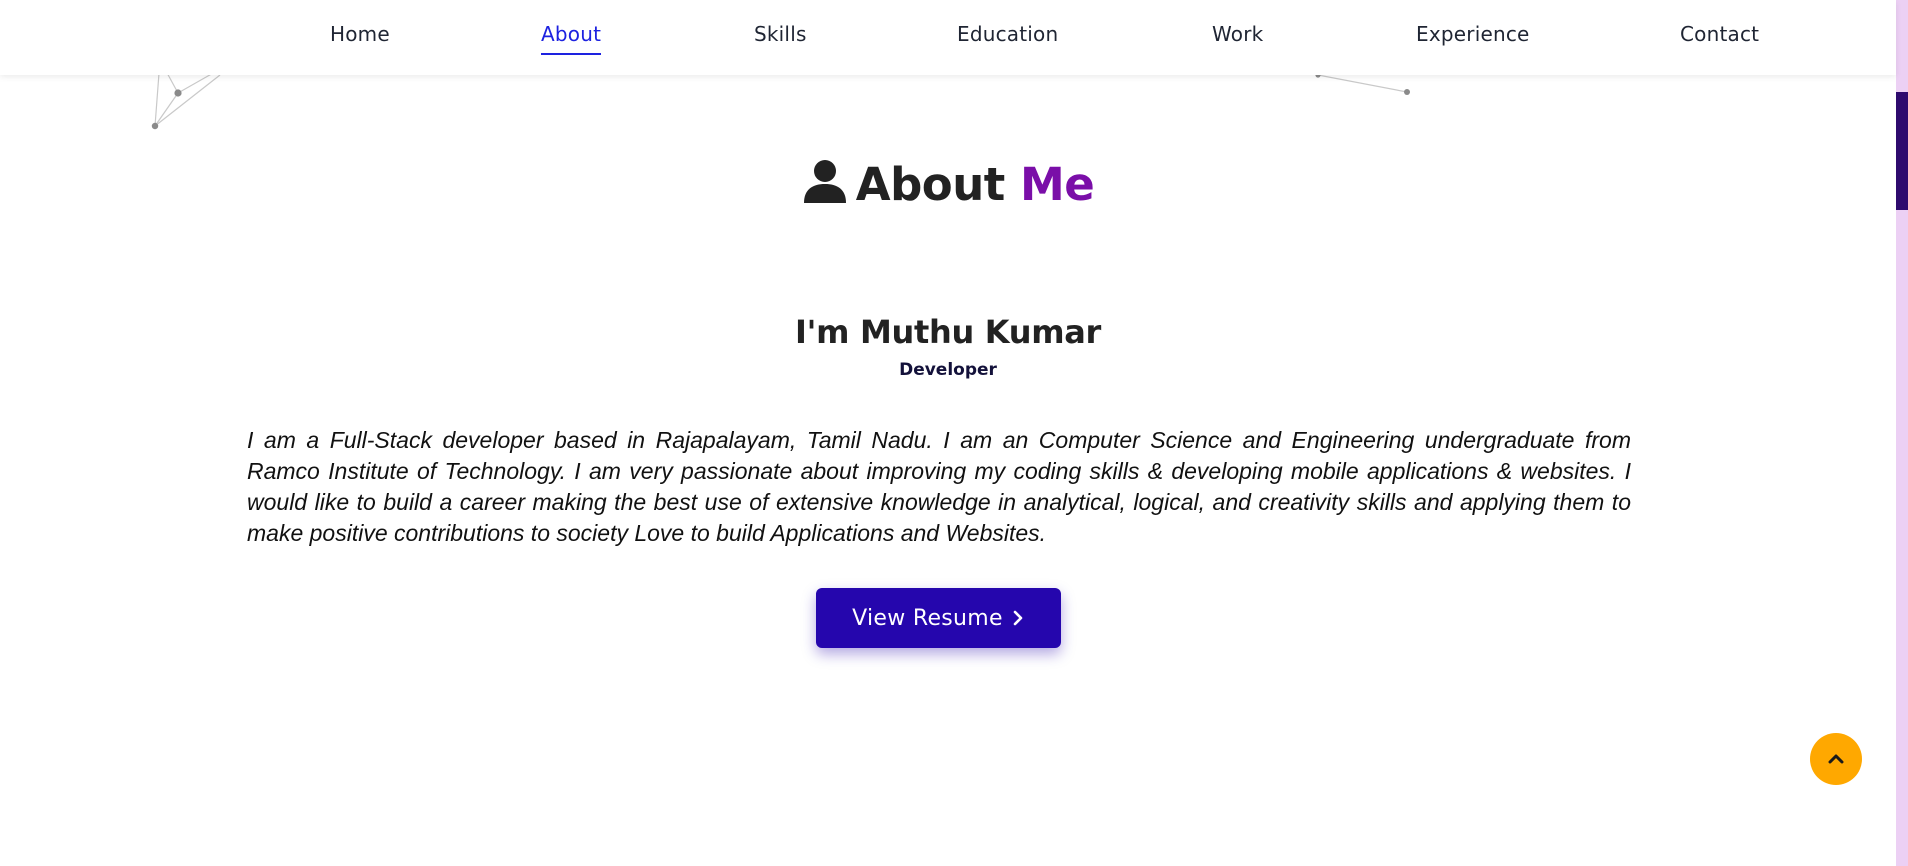 This screenshot has width=1908, height=866. What do you see at coordinates (930, 184) in the screenshot?
I see `heading-main: About` at bounding box center [930, 184].